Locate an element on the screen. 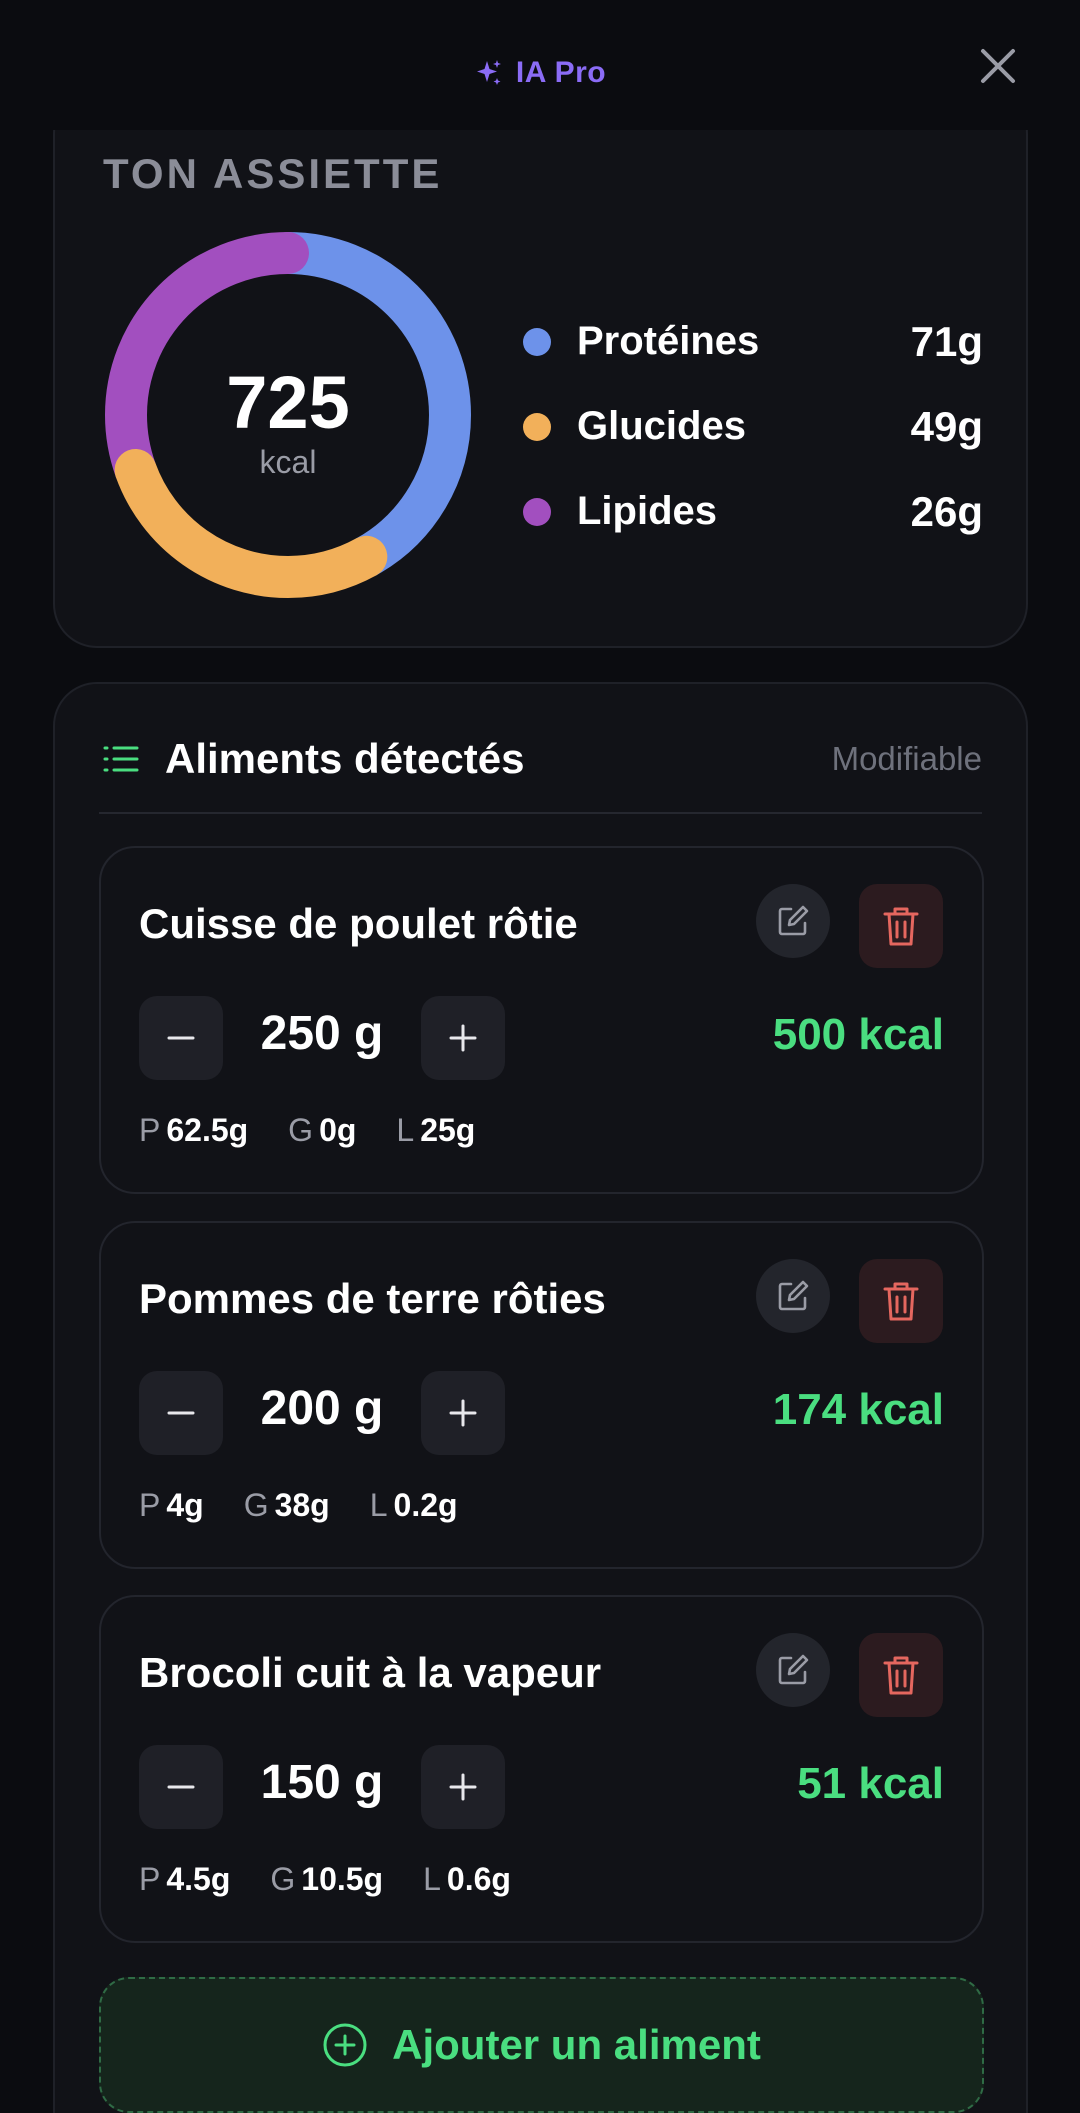 The height and width of the screenshot is (2113, 1080). editable-badge: Modifiable is located at coordinates (906, 758).